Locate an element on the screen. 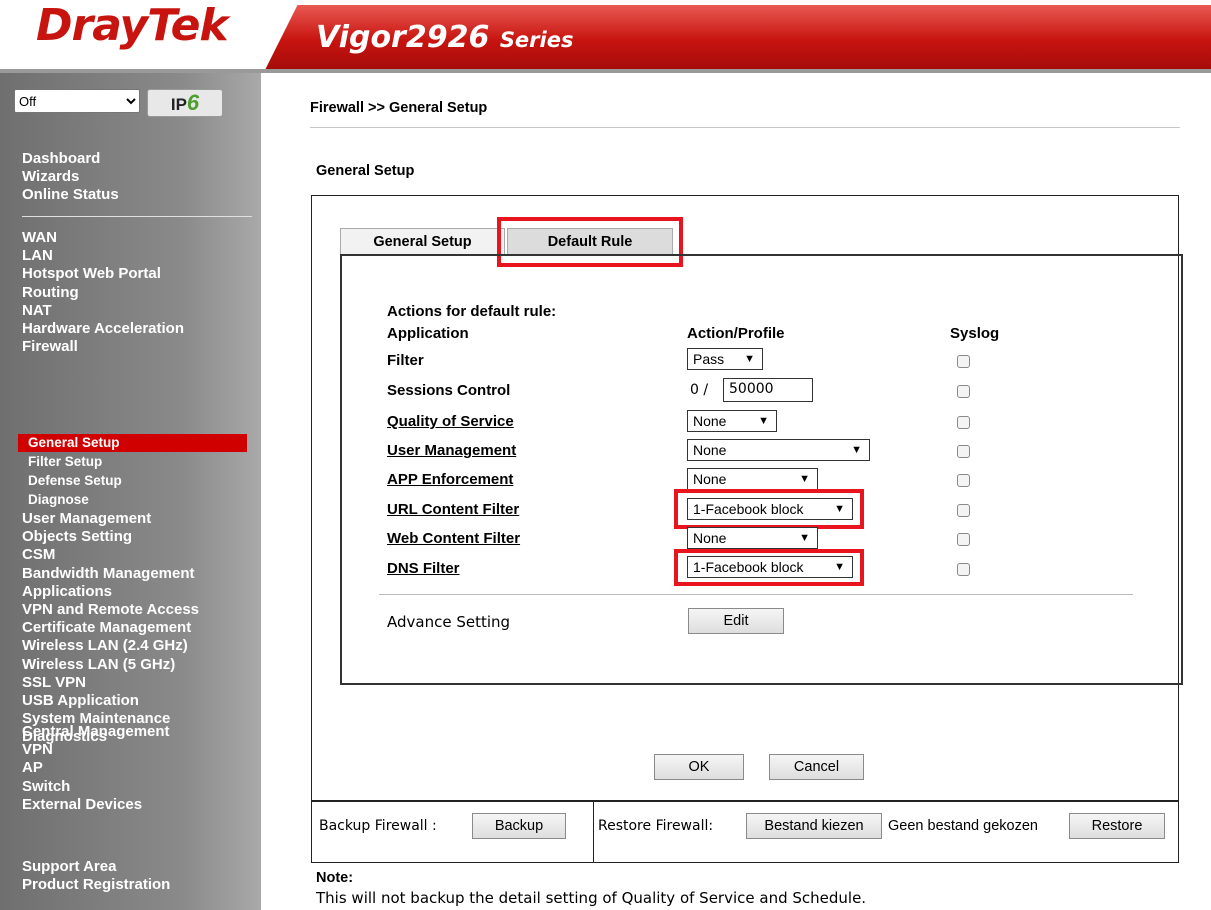  sessions-max-value: 50000 is located at coordinates (751, 389).